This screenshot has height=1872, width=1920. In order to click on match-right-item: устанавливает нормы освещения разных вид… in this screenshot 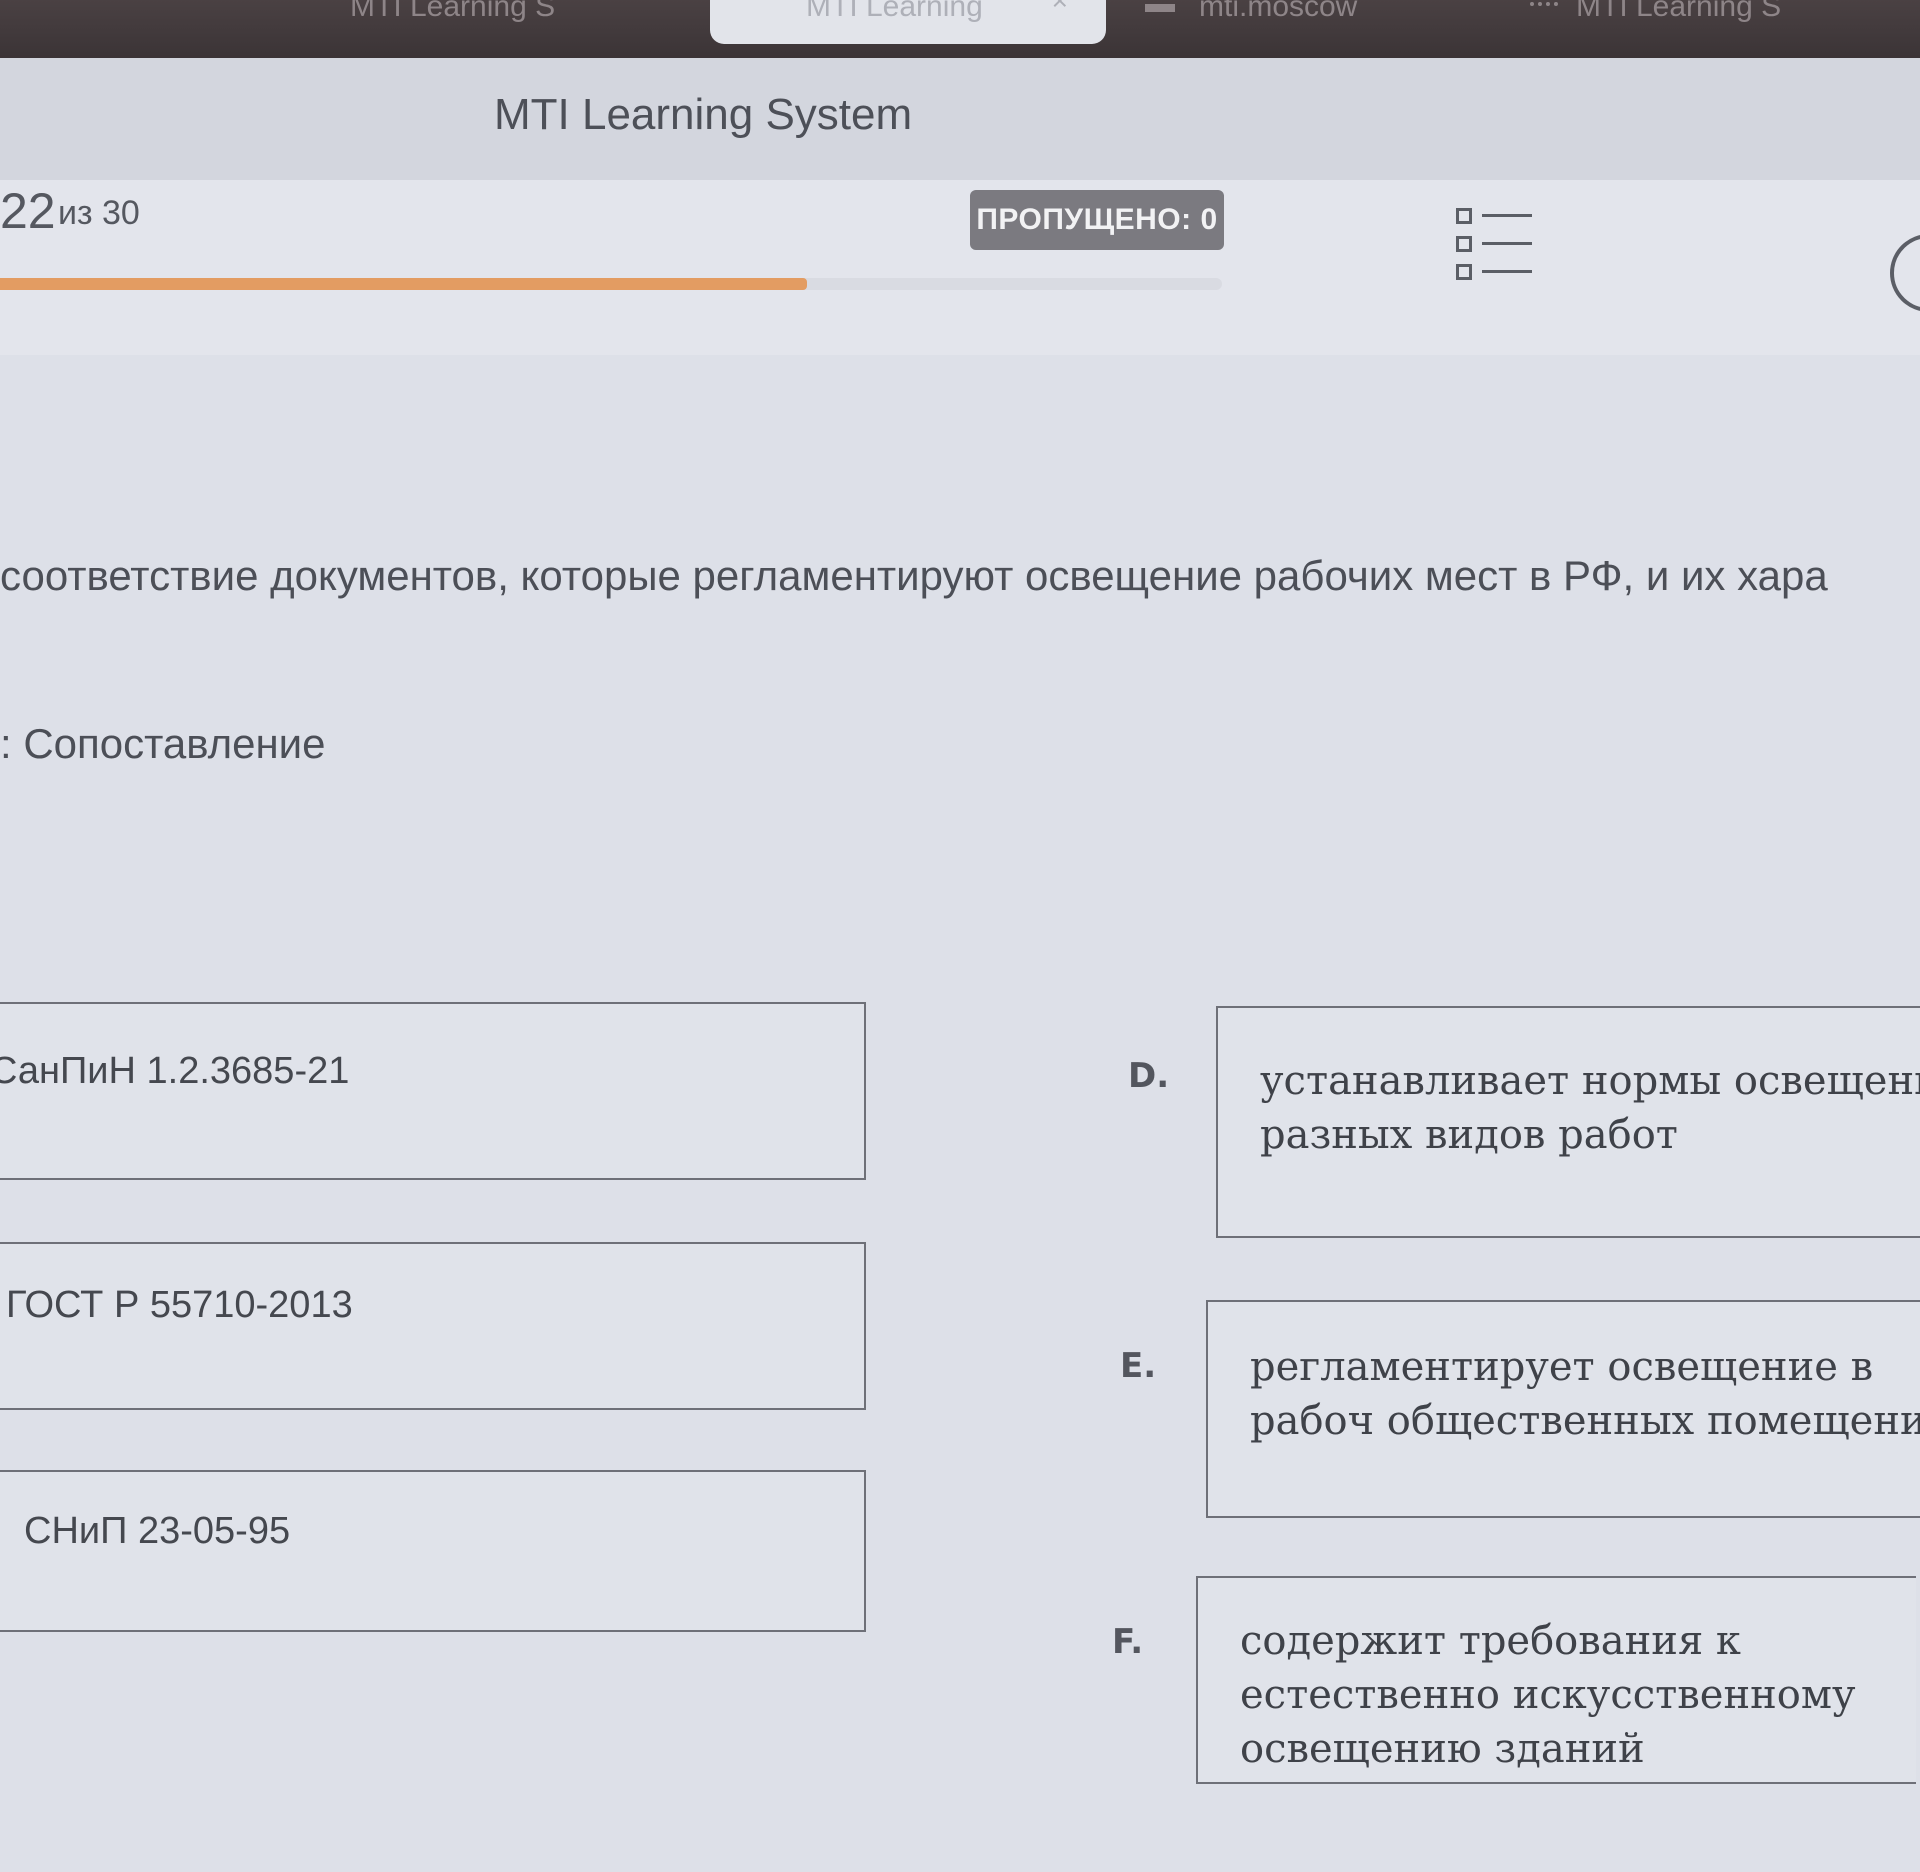, I will do `click(1568, 1122)`.